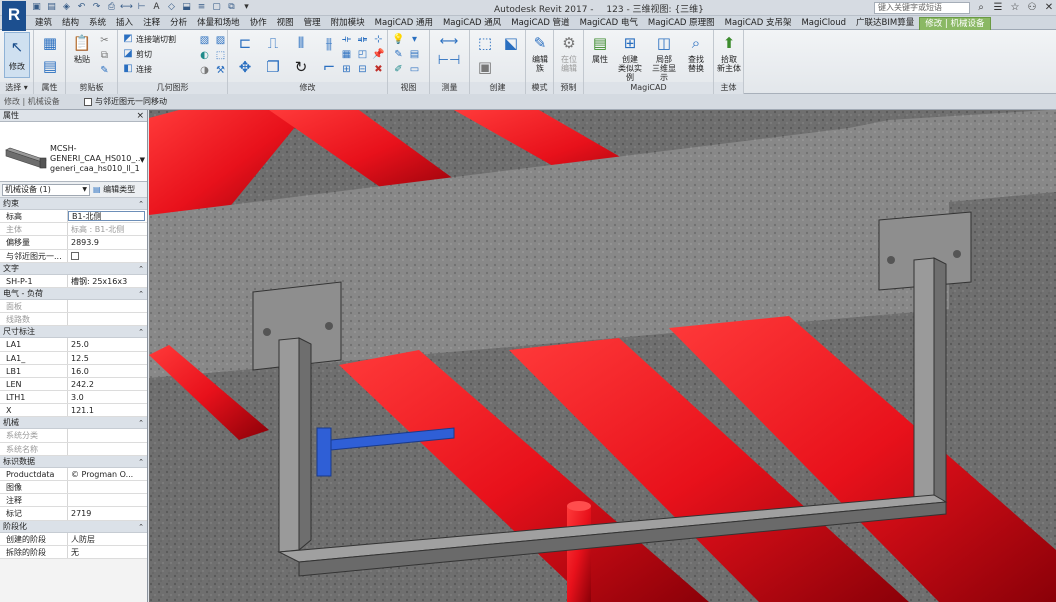  What do you see at coordinates (378, 54) in the screenshot?
I see `pin-icon: 📌` at bounding box center [378, 54].